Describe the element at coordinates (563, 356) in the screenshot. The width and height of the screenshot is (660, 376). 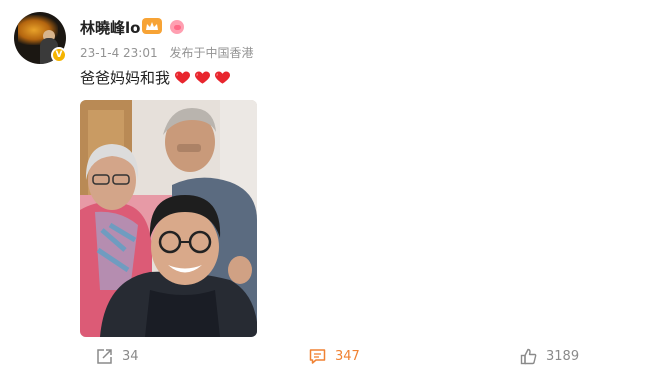
I see `like-count: 3189` at that location.